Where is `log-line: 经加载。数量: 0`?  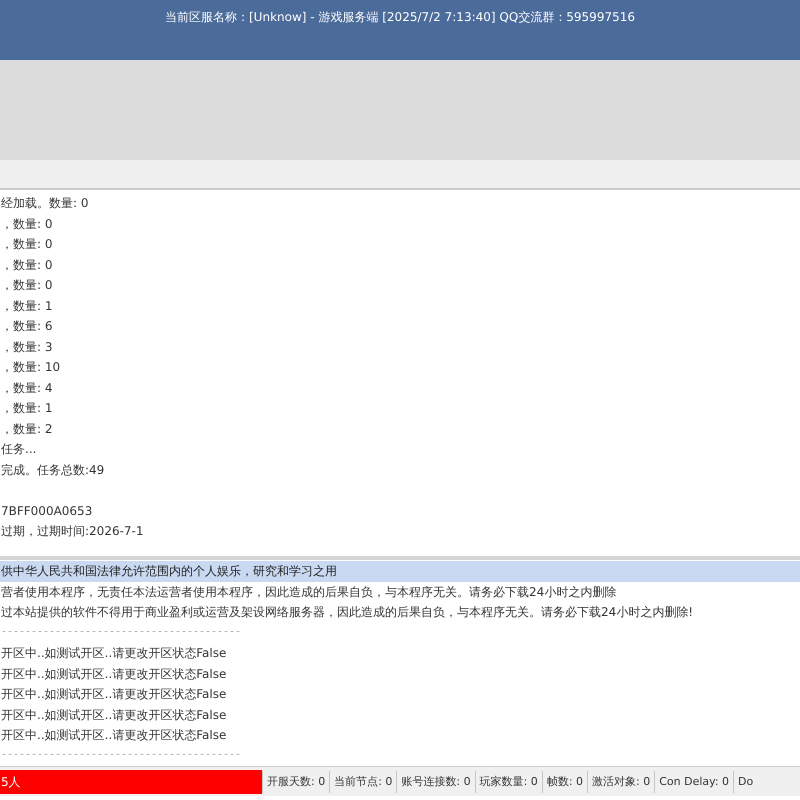
log-line: 经加载。数量: 0 is located at coordinates (44, 203).